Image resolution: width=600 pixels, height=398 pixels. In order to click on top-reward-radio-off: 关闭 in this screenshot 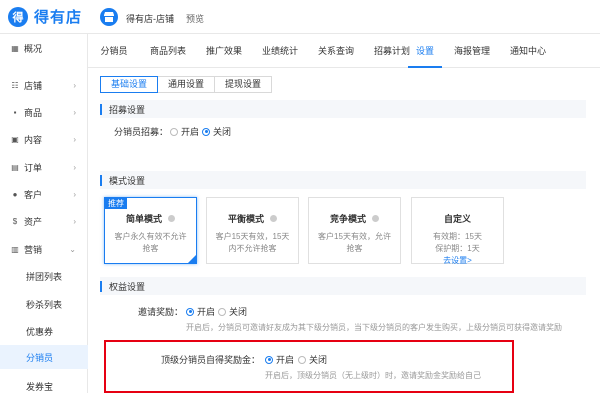, I will do `click(312, 359)`.